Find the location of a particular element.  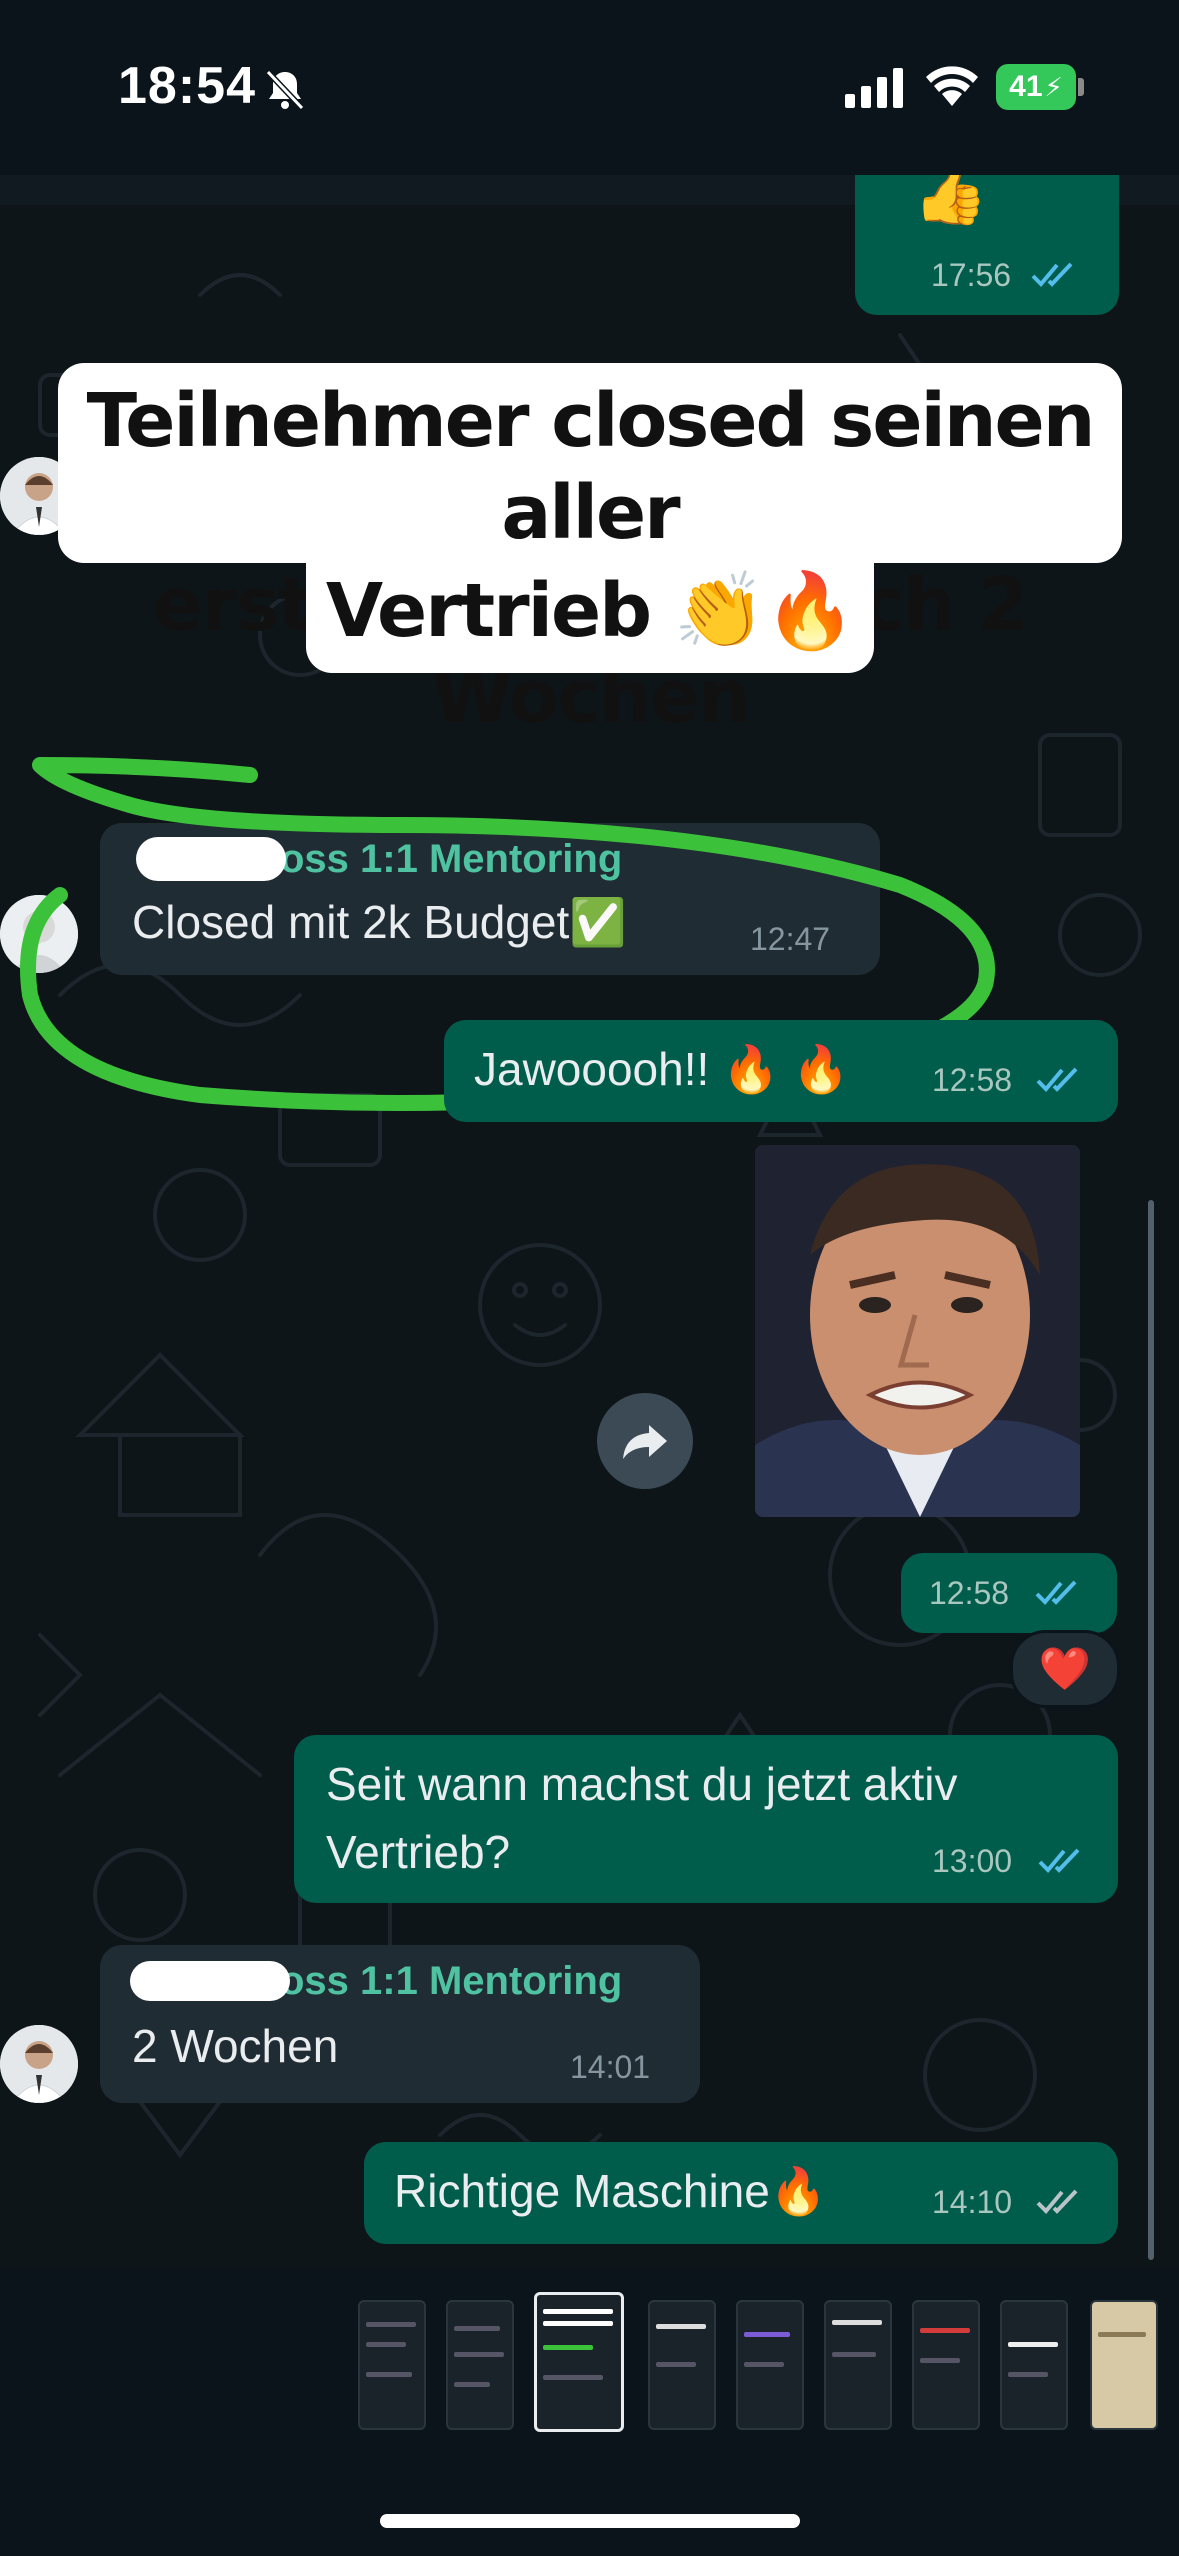

wifi-icon is located at coordinates (952, 86).